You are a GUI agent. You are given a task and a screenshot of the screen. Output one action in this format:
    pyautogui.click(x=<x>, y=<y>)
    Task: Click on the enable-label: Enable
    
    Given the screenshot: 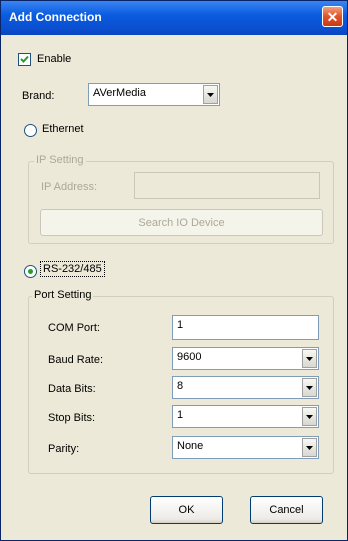 What is the action you would take?
    pyautogui.click(x=54, y=59)
    